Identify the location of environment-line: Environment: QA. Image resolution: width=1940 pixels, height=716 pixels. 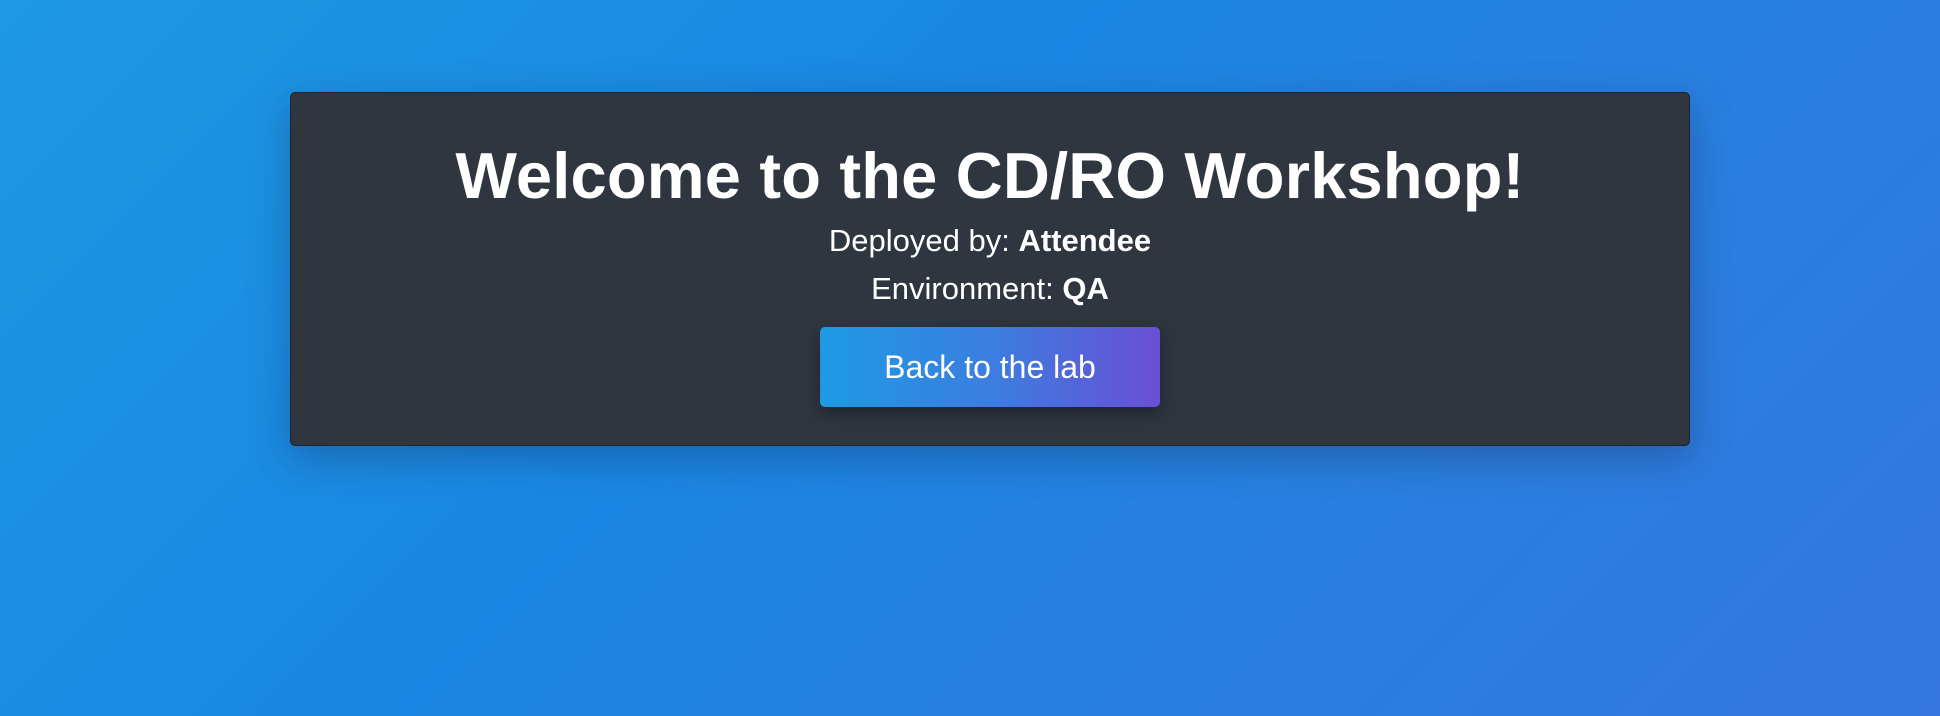
(990, 289).